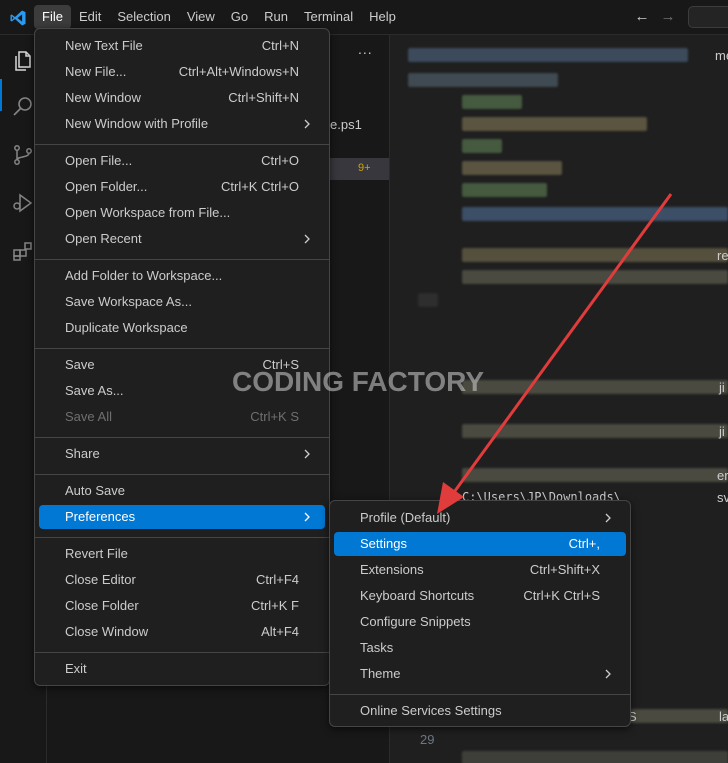 The image size is (728, 763). What do you see at coordinates (259, 186) in the screenshot?
I see `shortcut-label: Ctrl+K Ctrl+O` at bounding box center [259, 186].